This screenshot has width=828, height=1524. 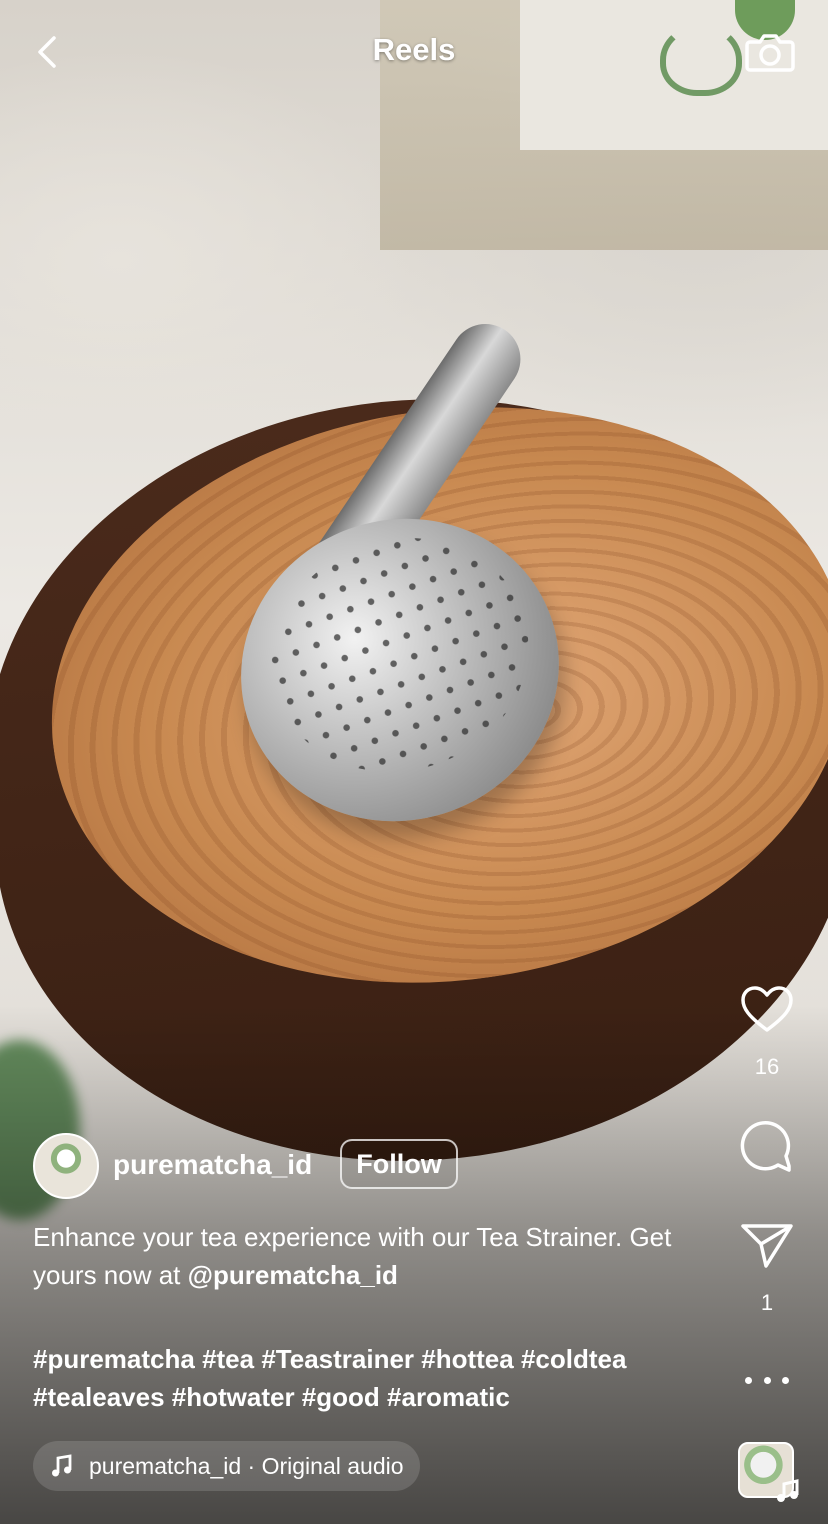 What do you see at coordinates (414, 49) in the screenshot?
I see `page-title: Reels` at bounding box center [414, 49].